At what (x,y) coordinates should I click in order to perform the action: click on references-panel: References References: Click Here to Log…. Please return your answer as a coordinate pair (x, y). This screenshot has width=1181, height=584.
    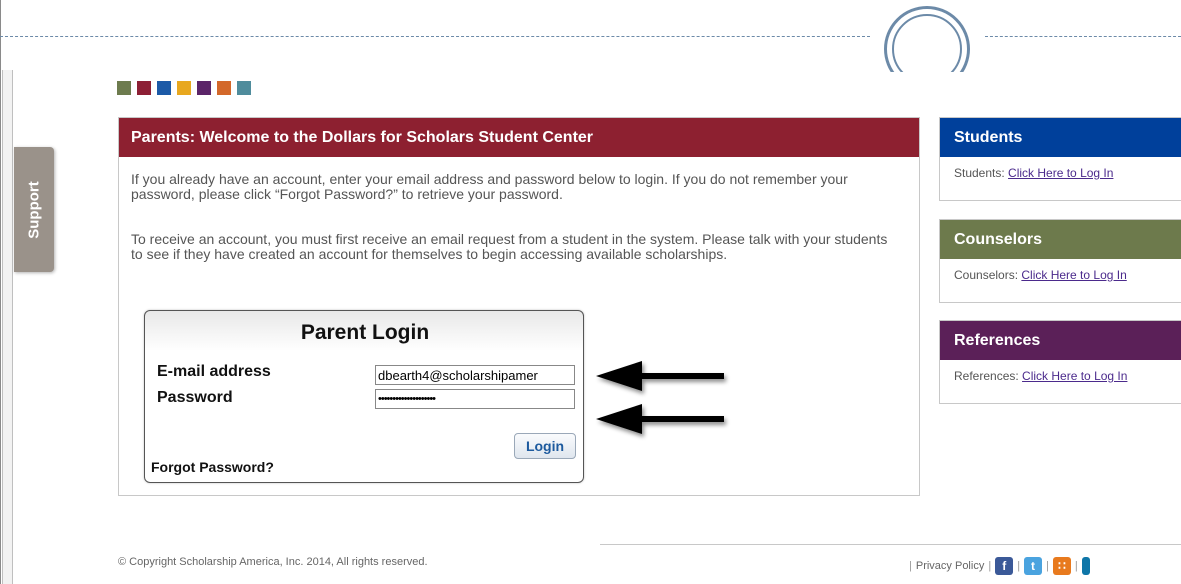
    Looking at the image, I should click on (1060, 362).